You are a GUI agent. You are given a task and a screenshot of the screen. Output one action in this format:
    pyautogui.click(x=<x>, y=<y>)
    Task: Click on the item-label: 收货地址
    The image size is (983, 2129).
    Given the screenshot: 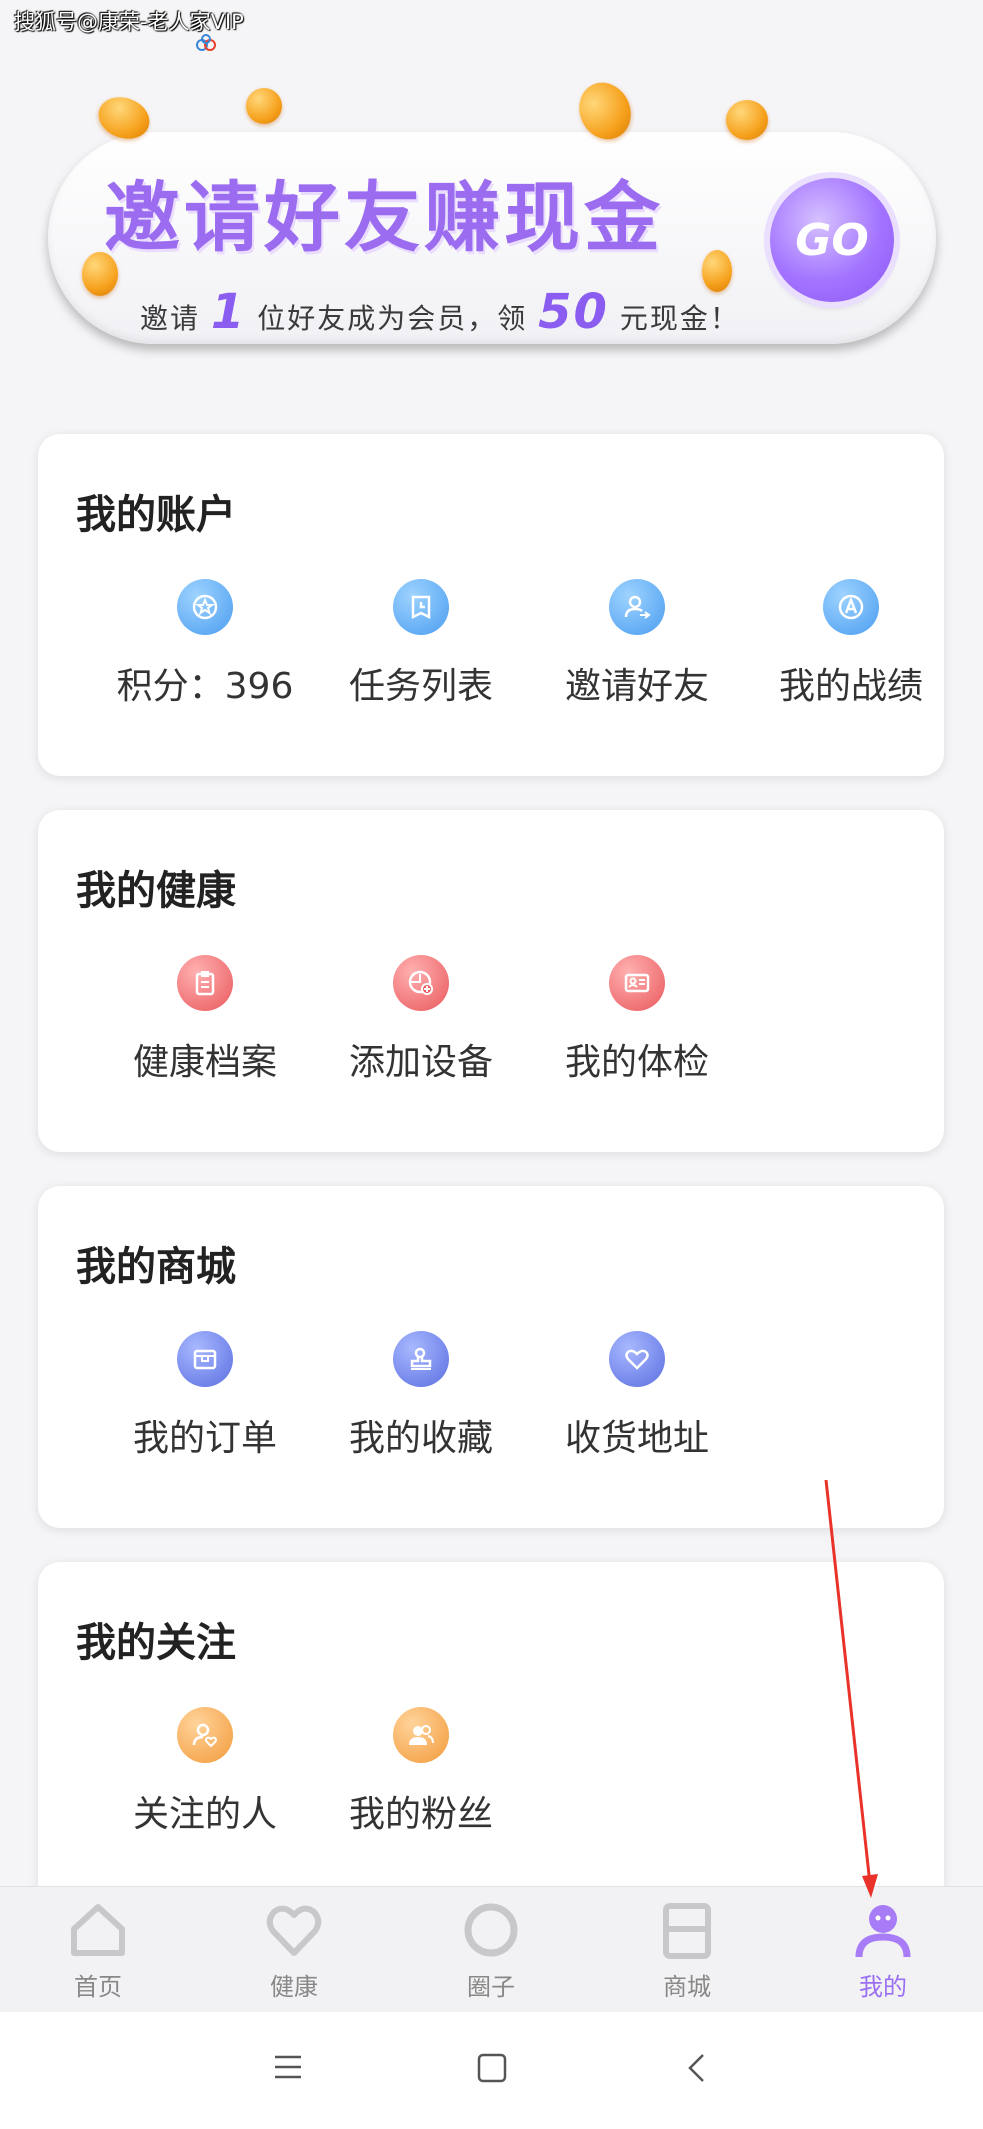 What is the action you would take?
    pyautogui.click(x=636, y=1438)
    